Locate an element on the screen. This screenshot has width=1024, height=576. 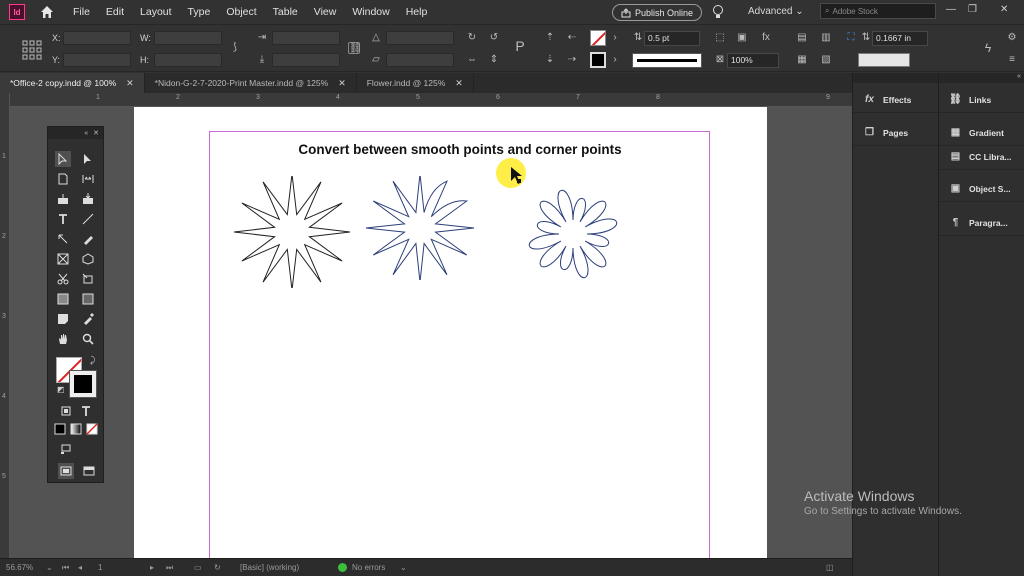
last-page-icon: ⏭ is located at coordinates (169, 568).